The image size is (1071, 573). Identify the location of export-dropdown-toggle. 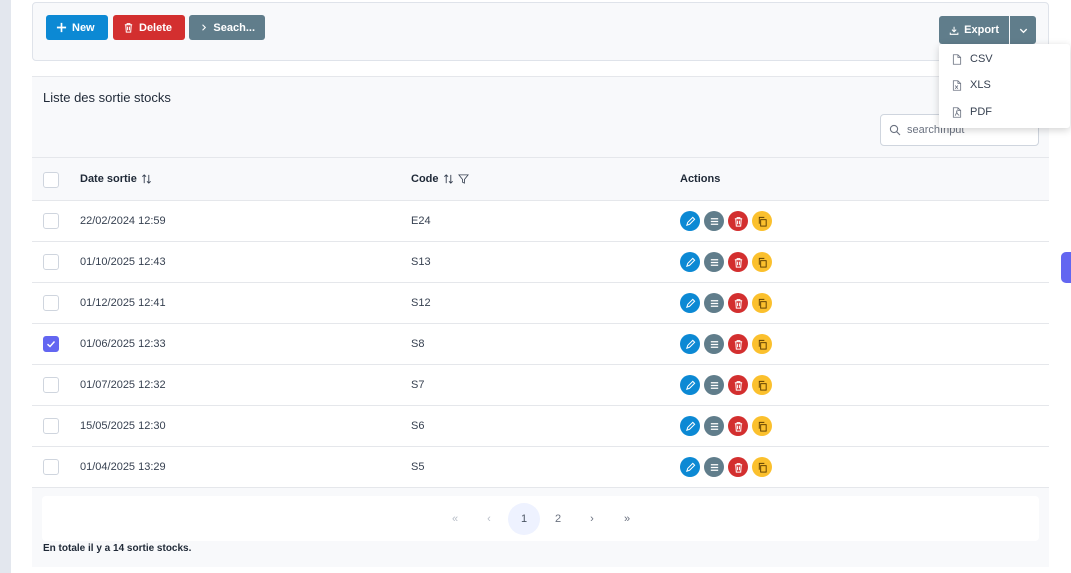
(1023, 30).